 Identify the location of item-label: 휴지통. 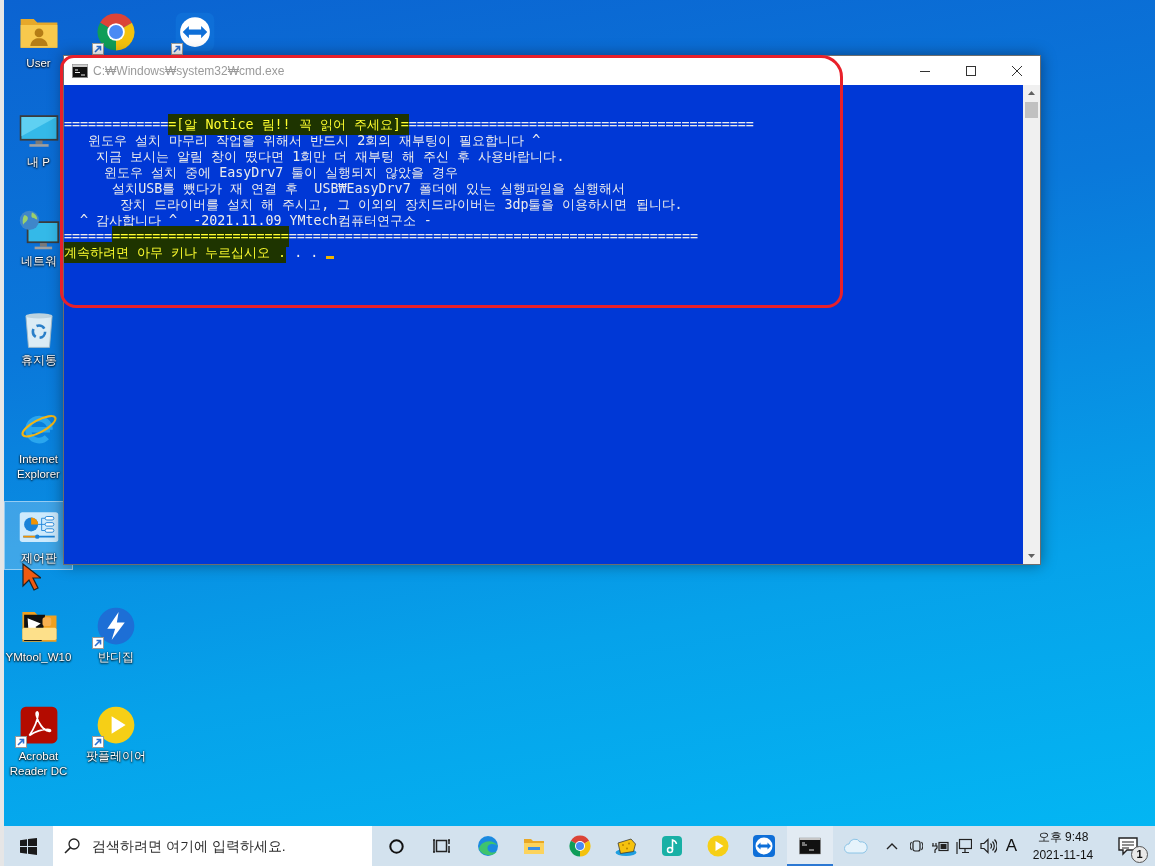
(38, 360).